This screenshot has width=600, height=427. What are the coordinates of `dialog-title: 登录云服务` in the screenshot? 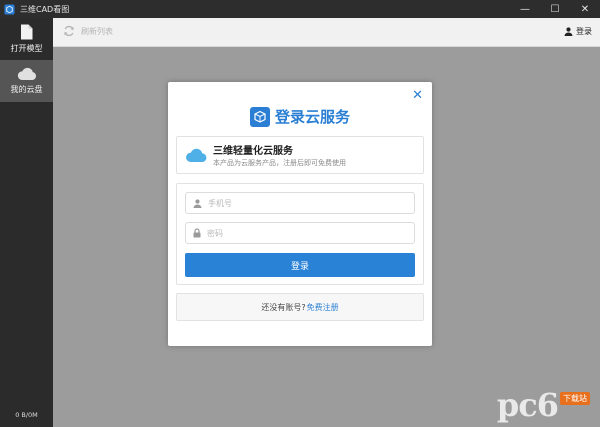 It's located at (312, 117).